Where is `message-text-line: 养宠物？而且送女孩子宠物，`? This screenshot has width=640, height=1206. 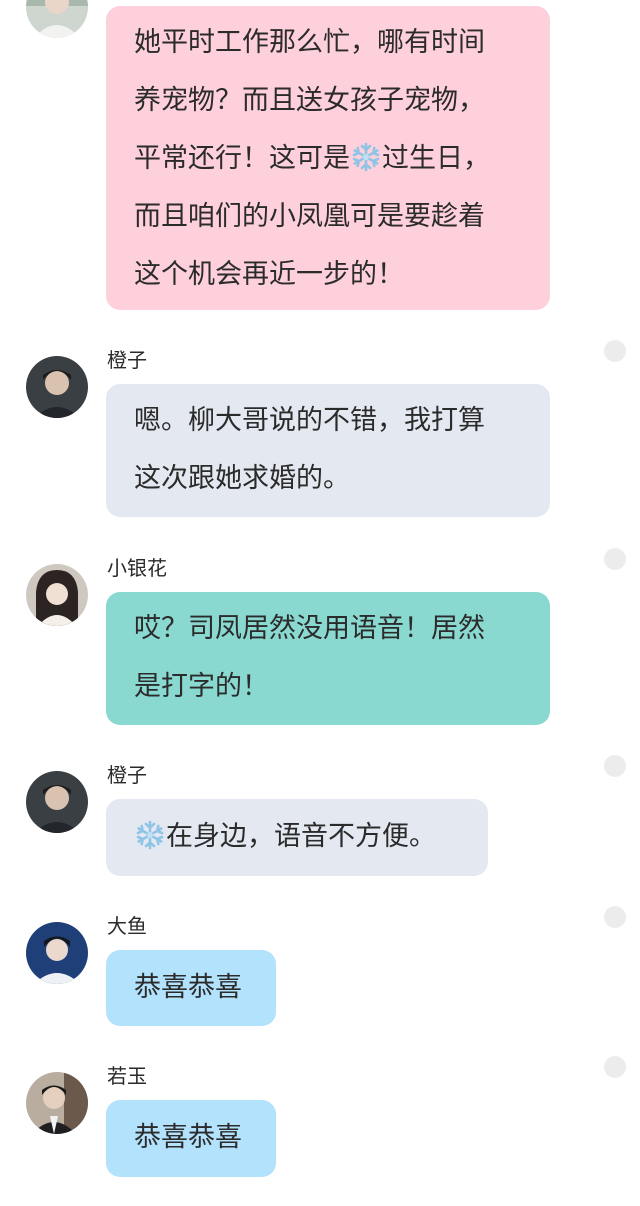 message-text-line: 养宠物？而且送女孩子宠物， is located at coordinates (309, 100).